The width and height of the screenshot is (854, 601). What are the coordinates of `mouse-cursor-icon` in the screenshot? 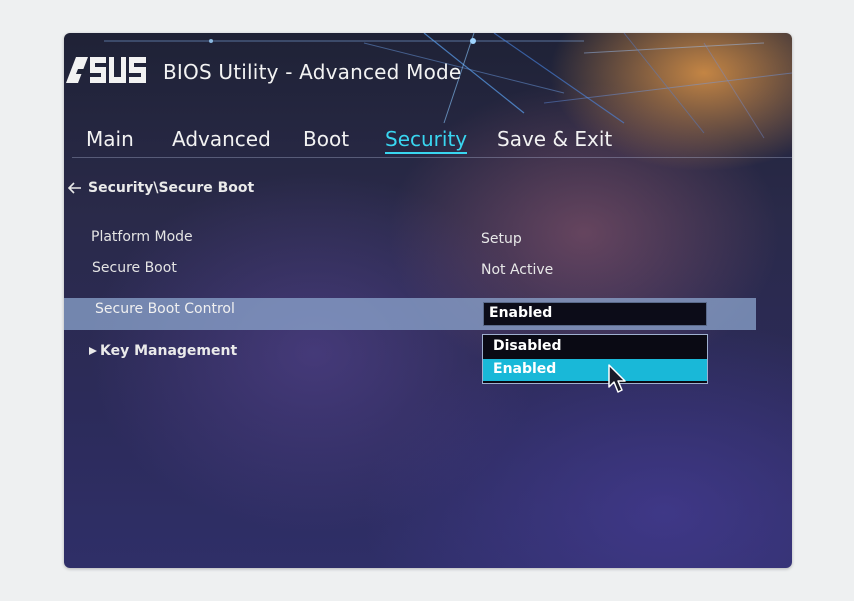 It's located at (617, 378).